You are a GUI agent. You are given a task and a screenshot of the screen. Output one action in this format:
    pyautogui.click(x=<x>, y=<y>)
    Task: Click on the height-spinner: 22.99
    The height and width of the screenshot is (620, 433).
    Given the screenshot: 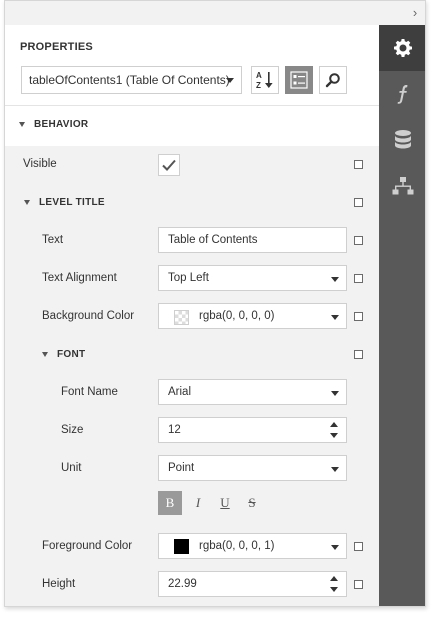 What is the action you would take?
    pyautogui.click(x=252, y=584)
    